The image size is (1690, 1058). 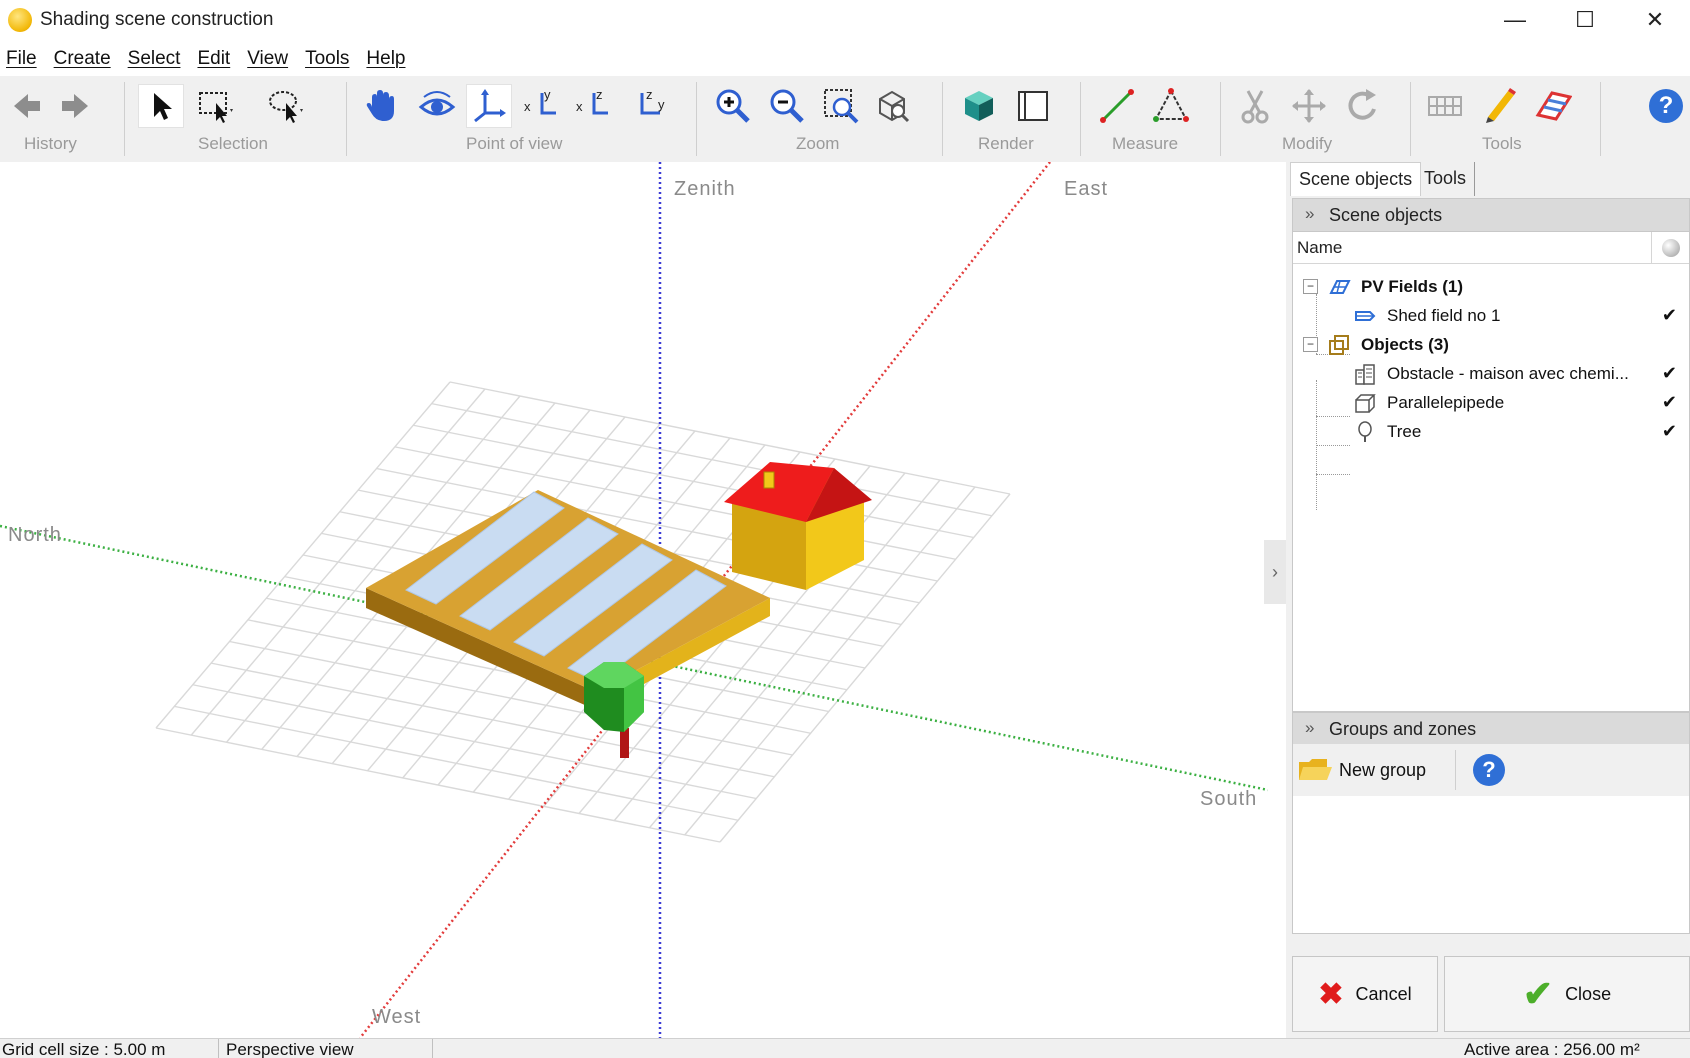 What do you see at coordinates (1363, 106) in the screenshot?
I see `rotate-button` at bounding box center [1363, 106].